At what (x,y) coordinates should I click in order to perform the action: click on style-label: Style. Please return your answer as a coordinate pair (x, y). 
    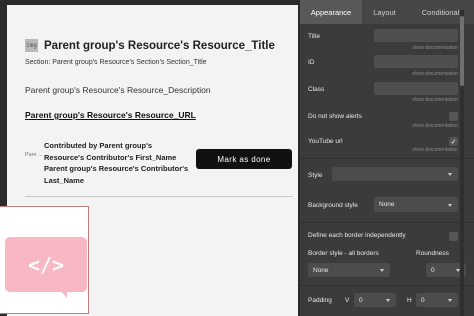
    Looking at the image, I should click on (315, 175).